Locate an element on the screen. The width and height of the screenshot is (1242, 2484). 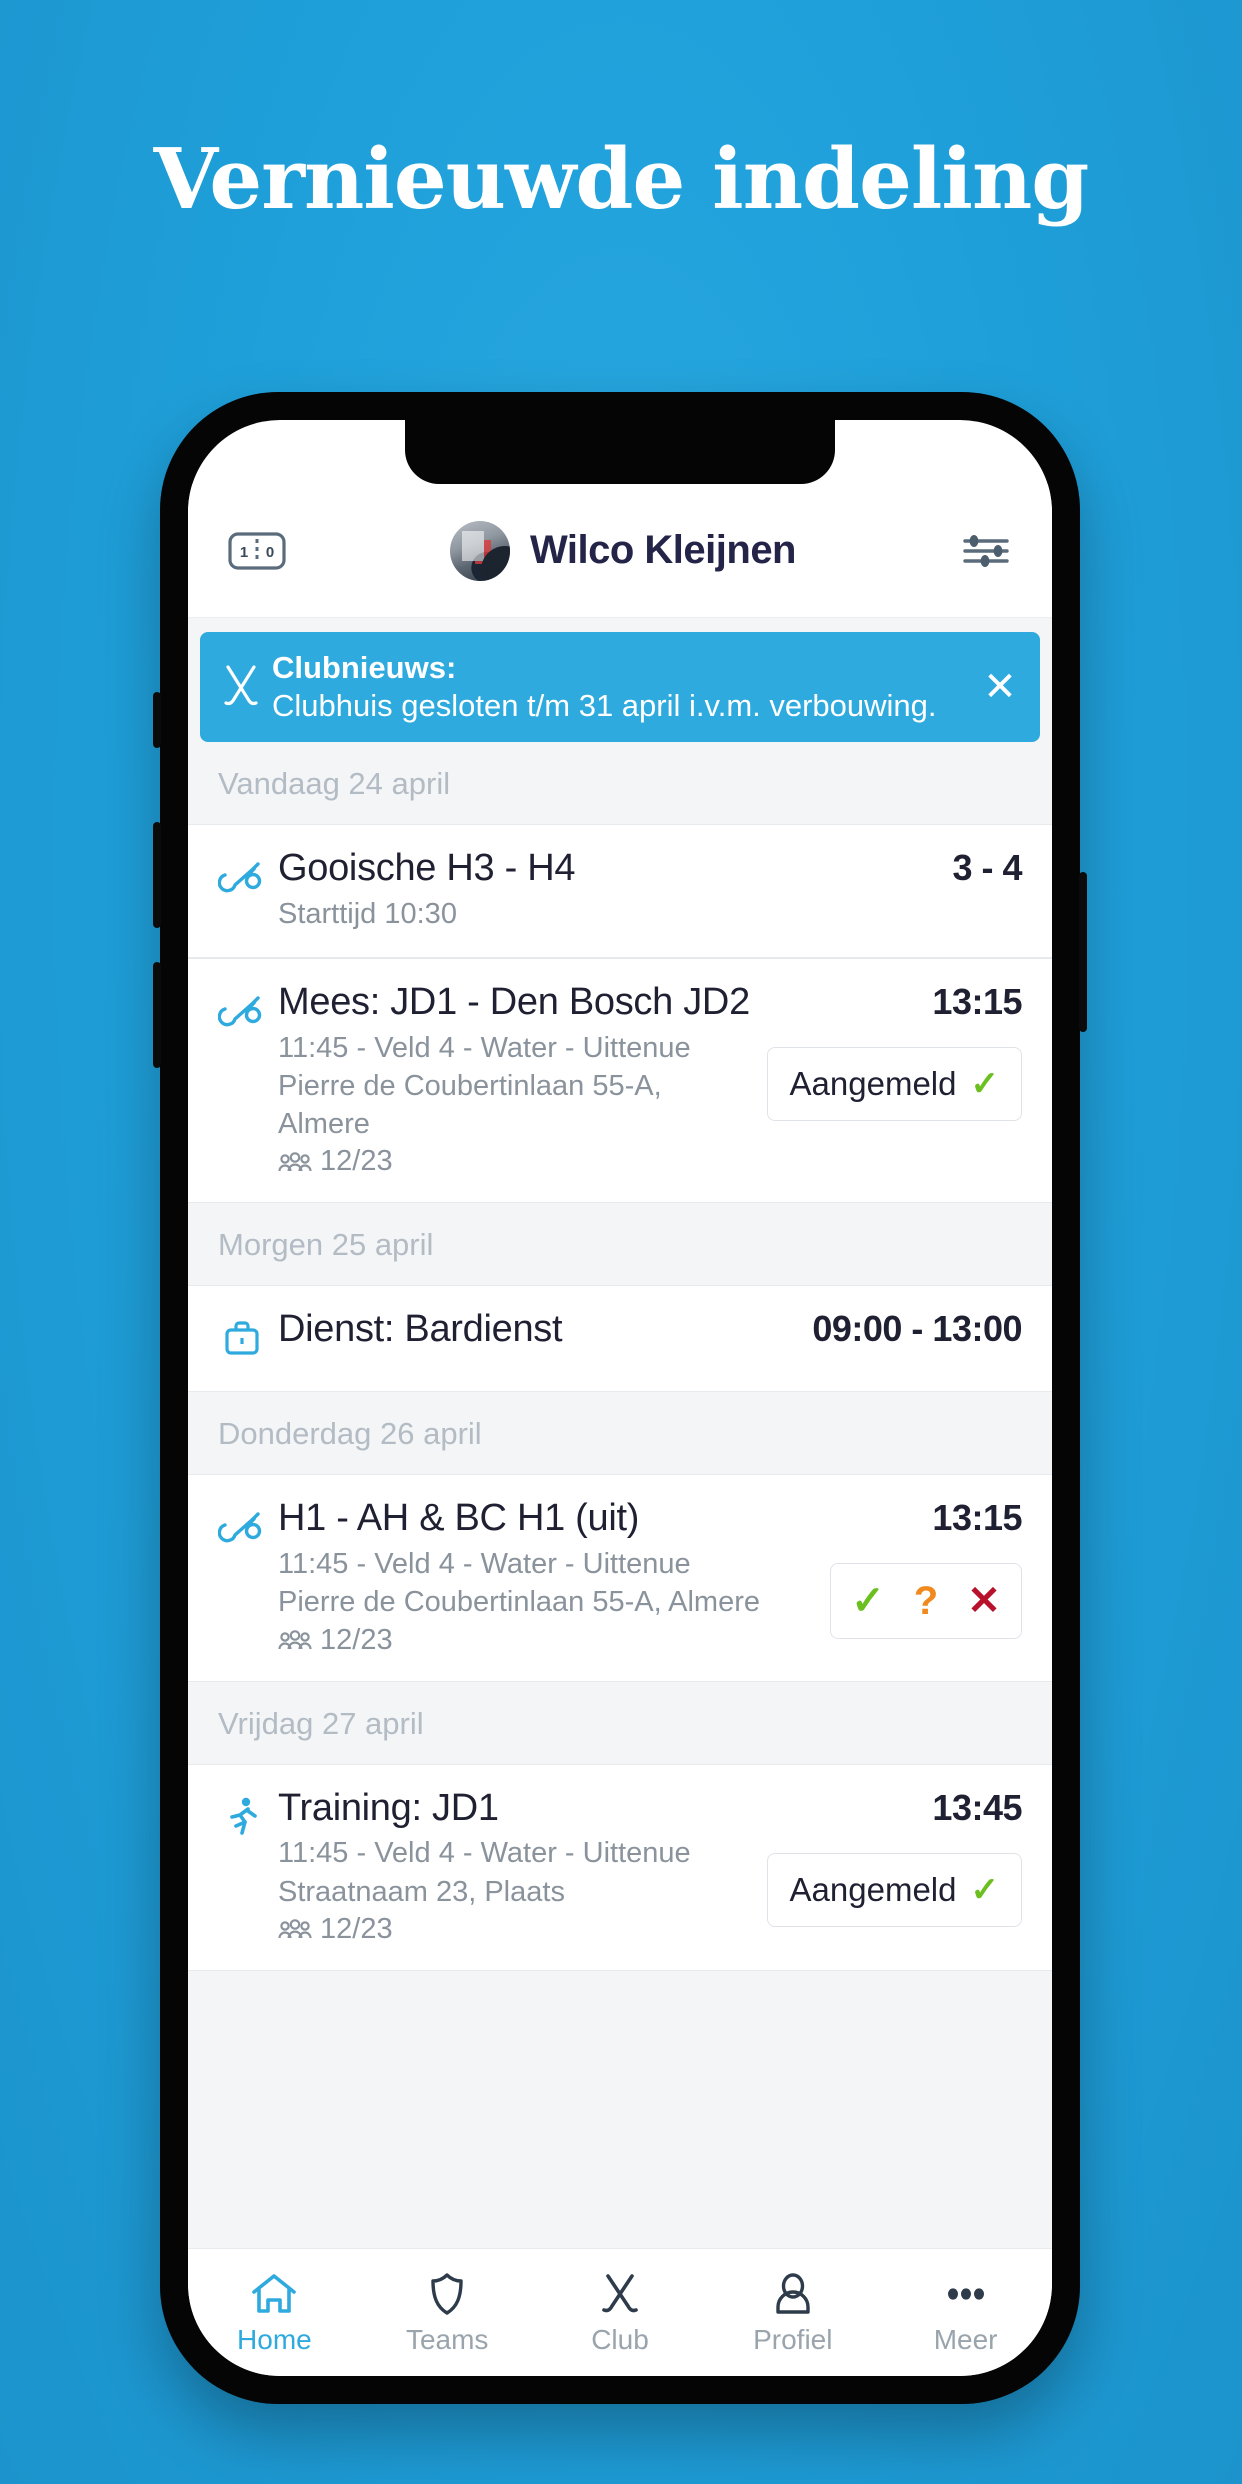
avatar is located at coordinates (479, 550).